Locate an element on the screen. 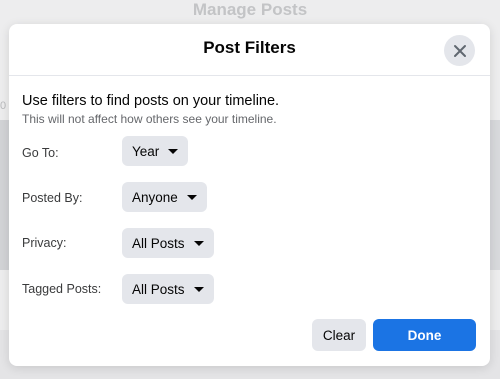 Image resolution: width=500 pixels, height=379 pixels. dropdown-value: Anyone is located at coordinates (155, 197).